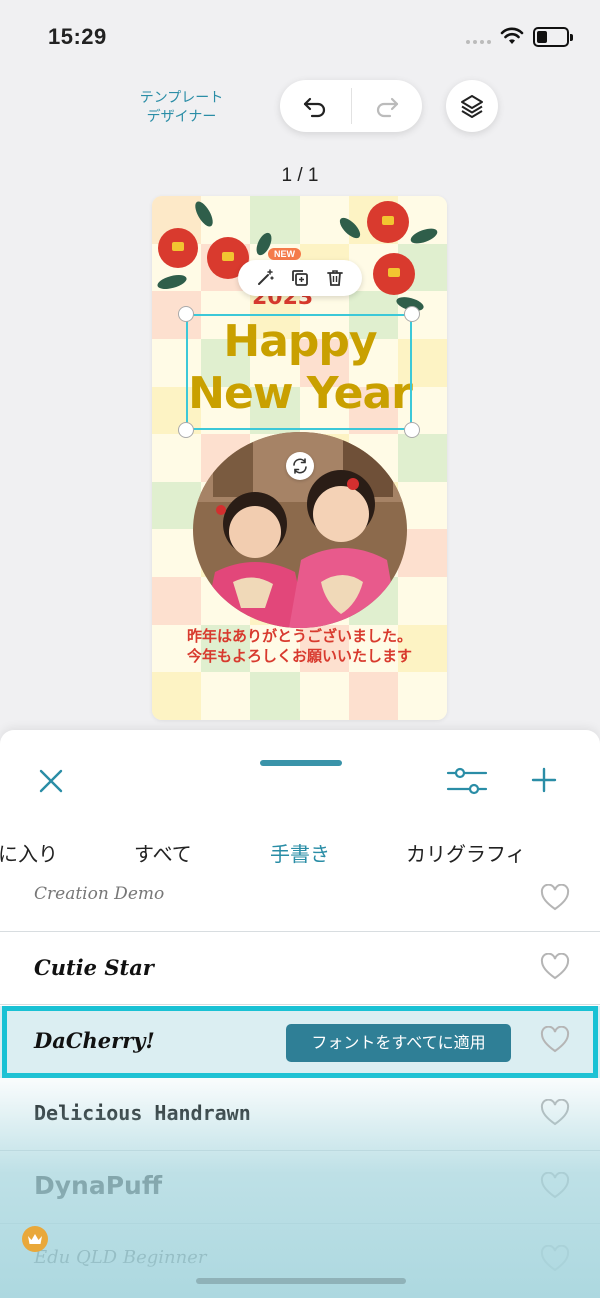 The height and width of the screenshot is (1298, 600). I want to click on font-name: Creation Demo, so click(99, 894).